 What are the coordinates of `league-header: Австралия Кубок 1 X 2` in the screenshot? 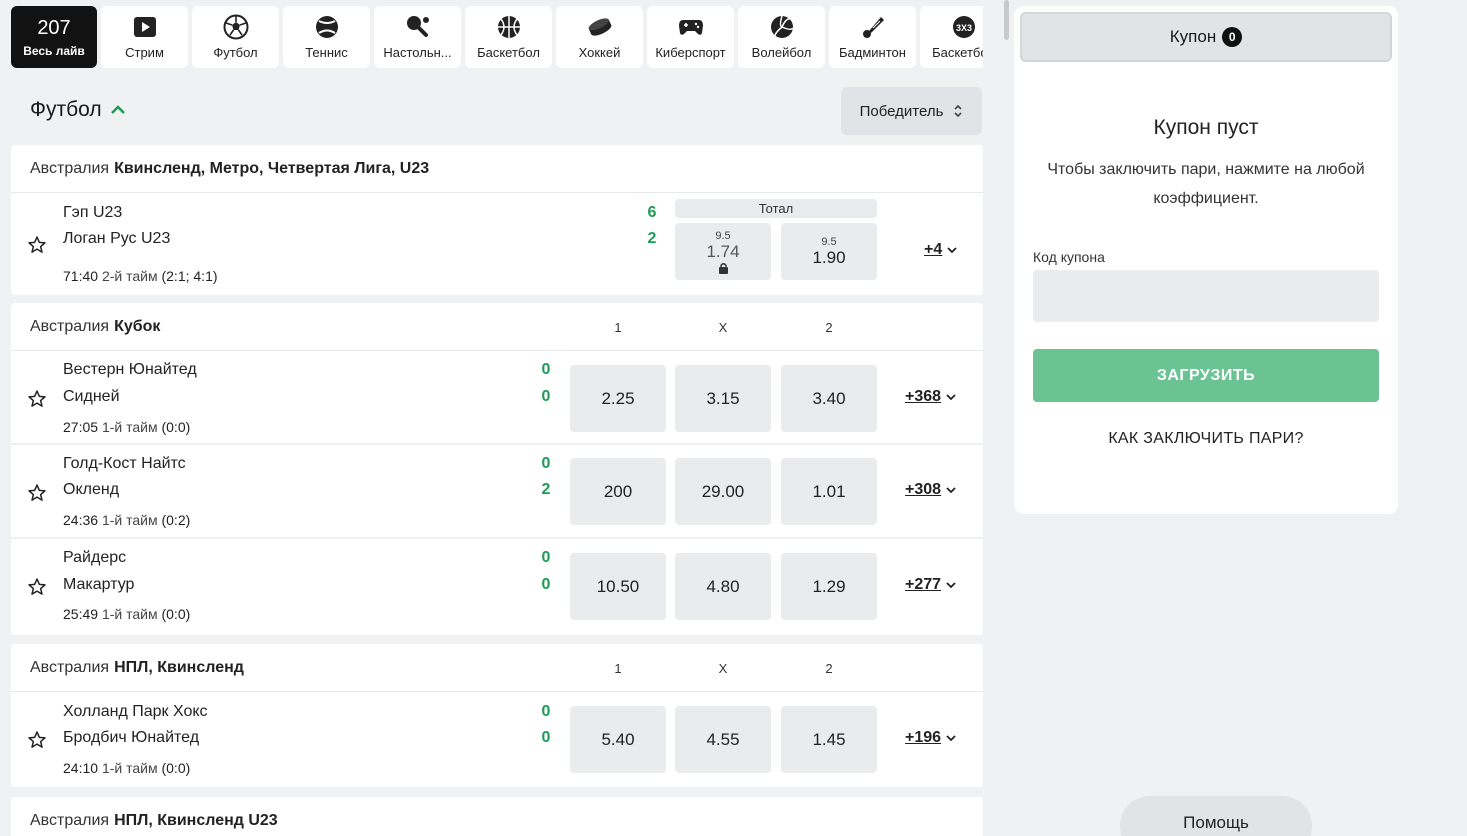 It's located at (497, 327).